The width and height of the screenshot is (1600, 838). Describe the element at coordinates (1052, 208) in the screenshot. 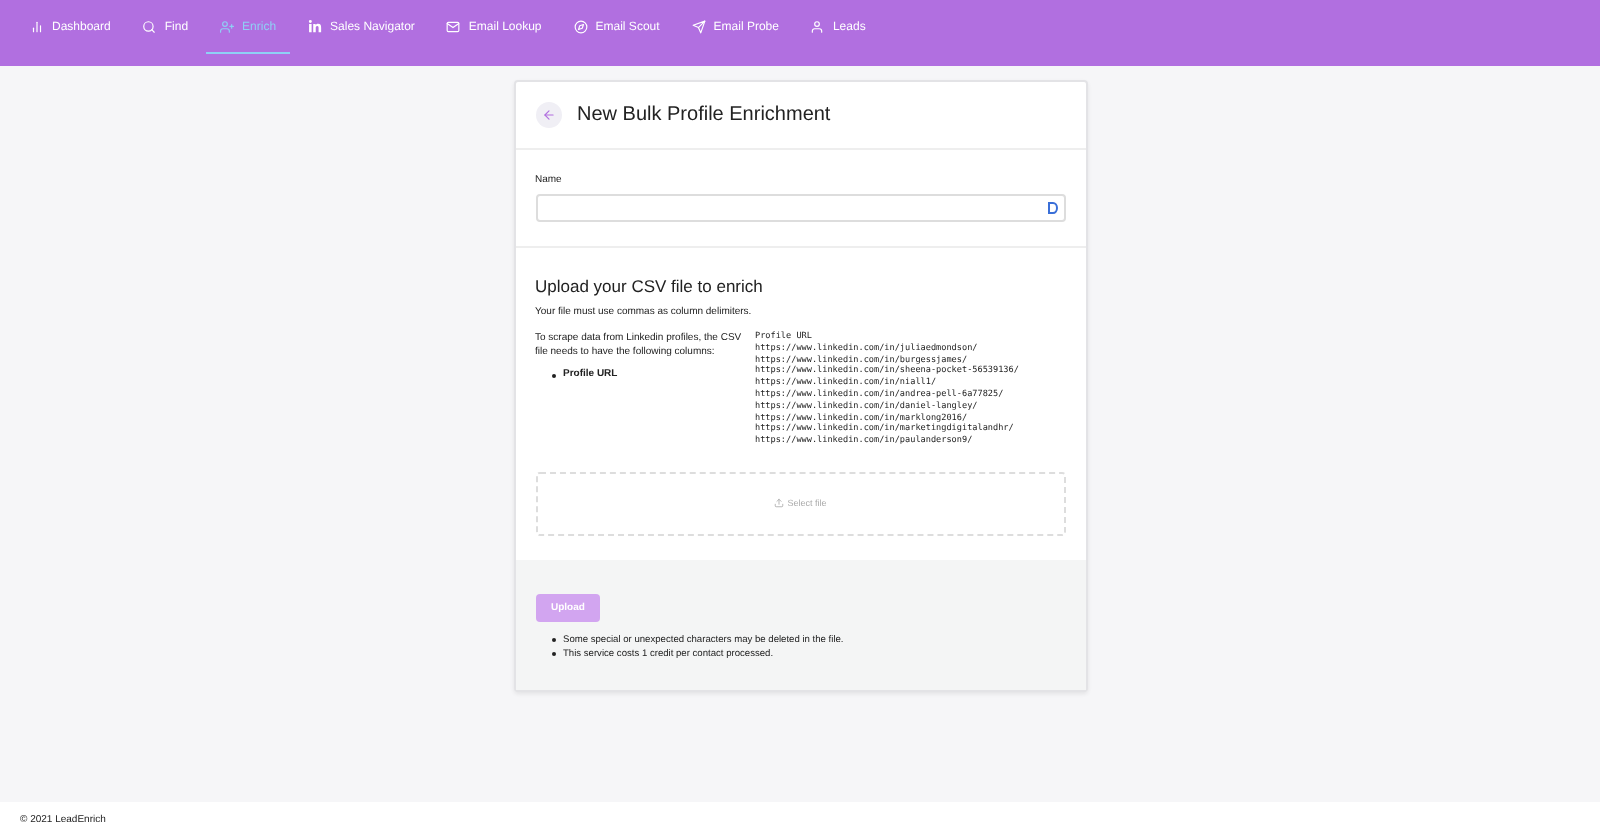

I see `extension-icon` at that location.